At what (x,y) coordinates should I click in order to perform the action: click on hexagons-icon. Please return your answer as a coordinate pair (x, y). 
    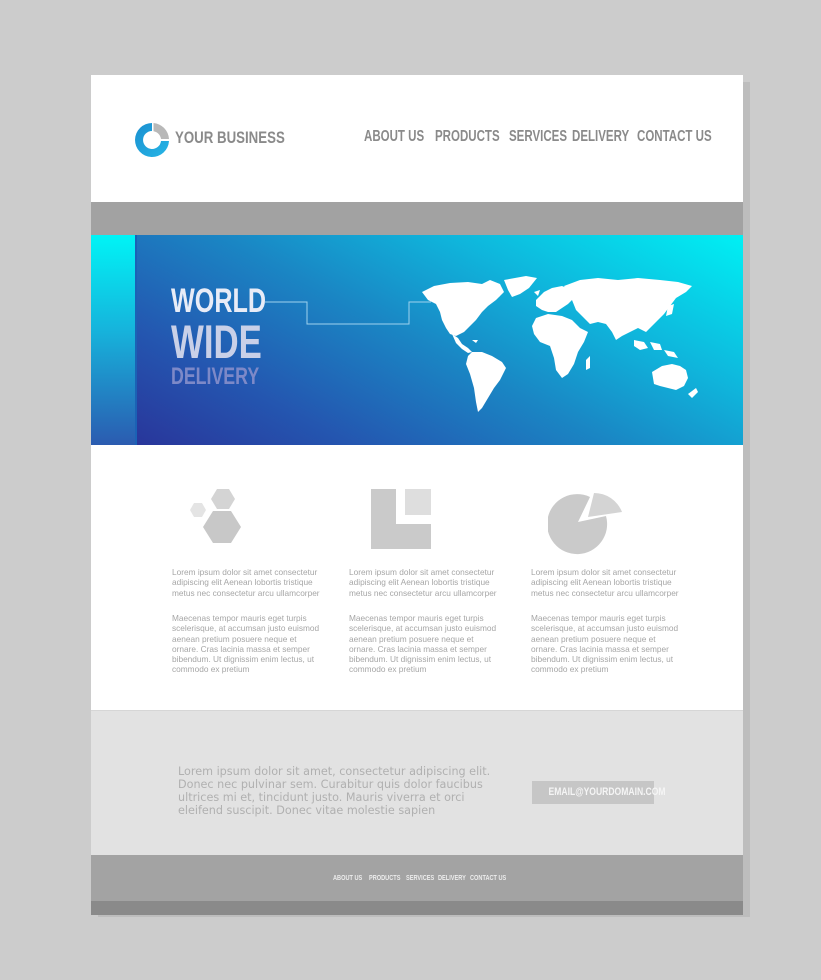
    Looking at the image, I should click on (215, 516).